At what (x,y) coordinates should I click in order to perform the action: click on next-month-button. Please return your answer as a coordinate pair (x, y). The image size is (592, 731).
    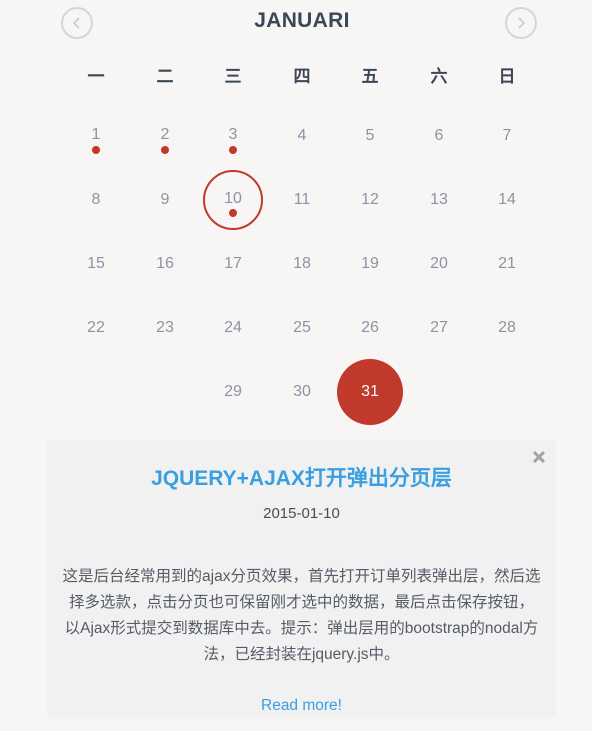
    Looking at the image, I should click on (521, 23).